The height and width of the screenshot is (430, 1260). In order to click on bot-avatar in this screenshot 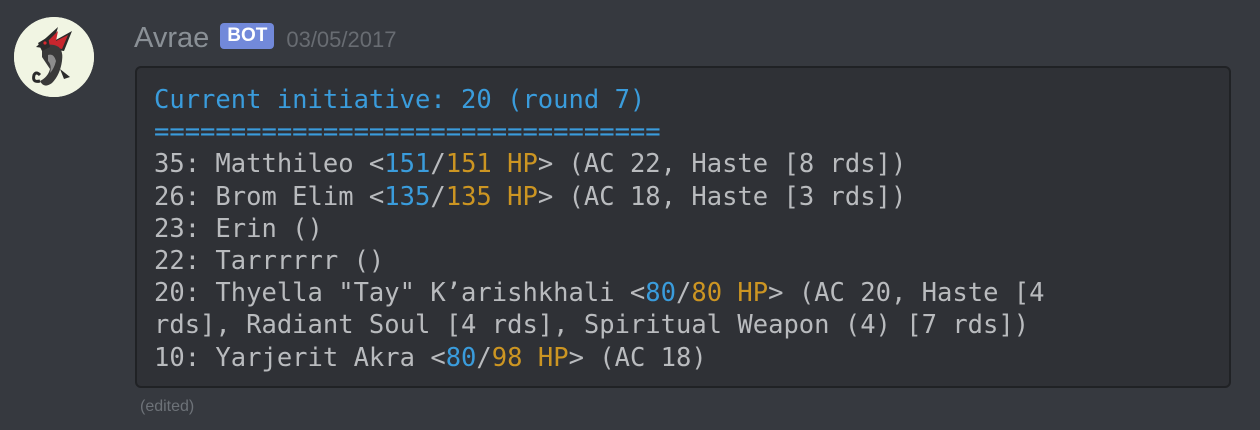, I will do `click(54, 57)`.